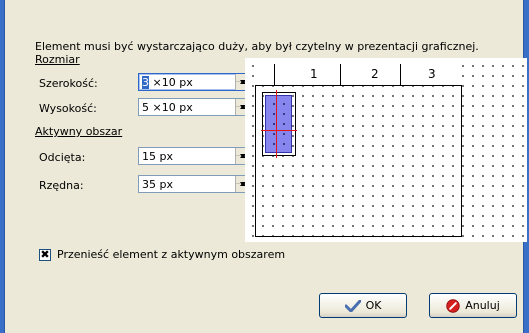 This screenshot has width=529, height=333. What do you see at coordinates (79, 131) in the screenshot?
I see `active-area-section-title: Aktywny obszar` at bounding box center [79, 131].